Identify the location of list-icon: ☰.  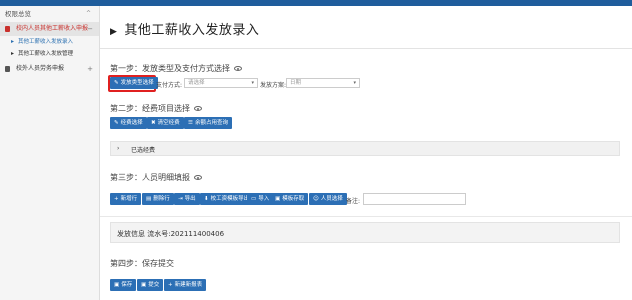
(190, 123).